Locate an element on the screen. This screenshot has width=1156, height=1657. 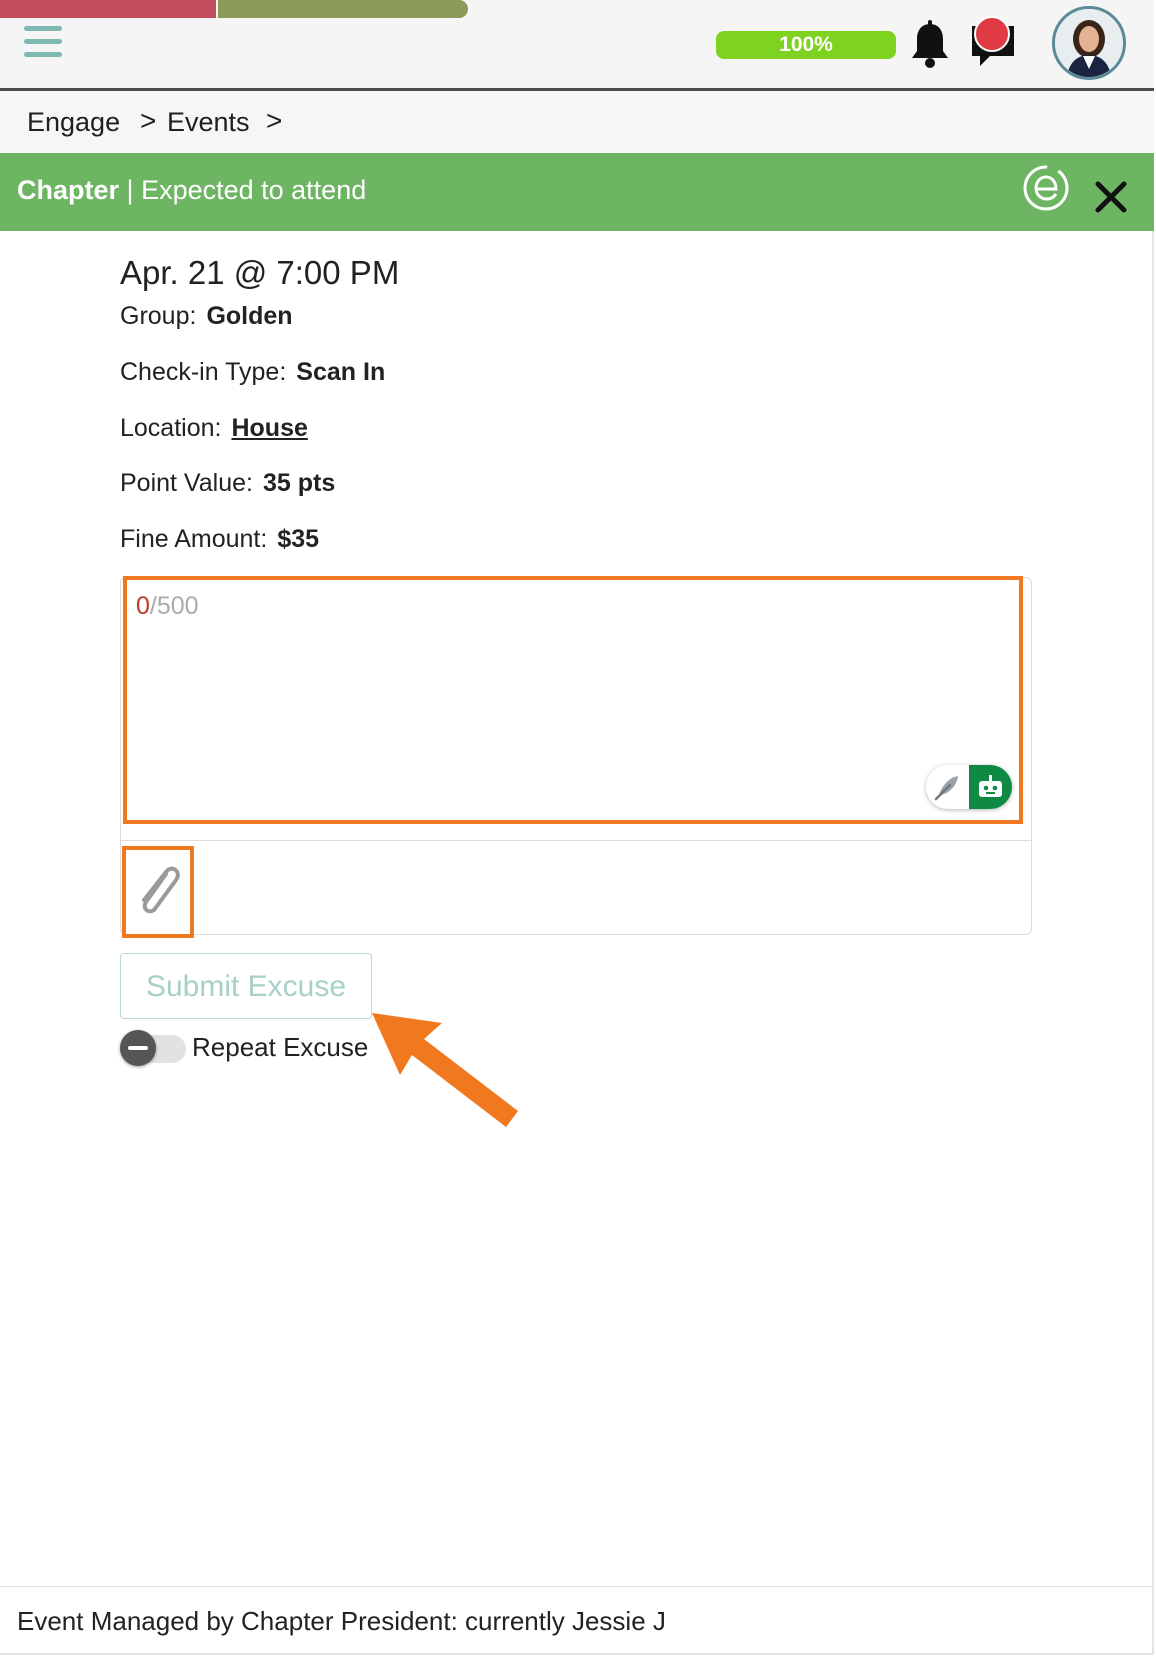
top-bar: 100% is located at coordinates (577, 45).